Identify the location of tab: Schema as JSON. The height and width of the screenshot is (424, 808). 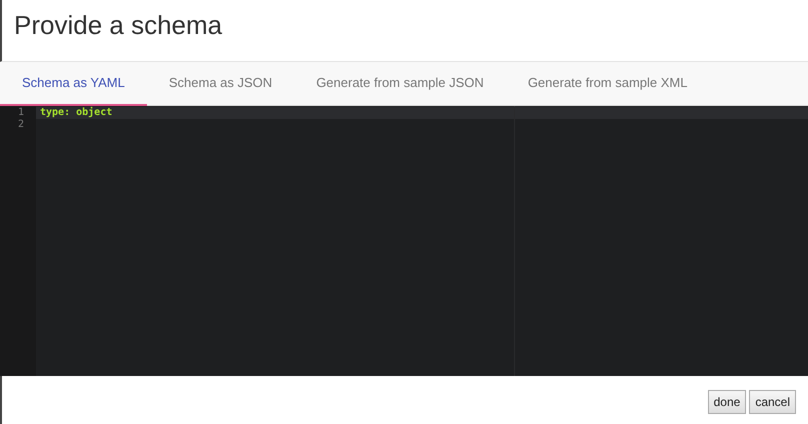
(220, 84).